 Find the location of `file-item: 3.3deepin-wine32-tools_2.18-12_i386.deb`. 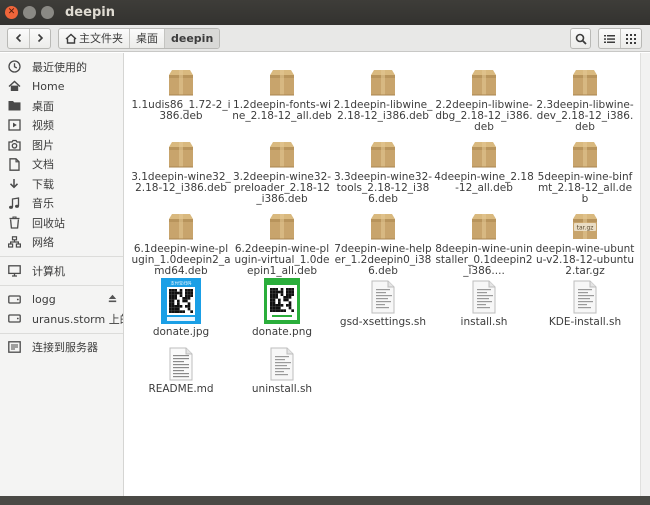

file-item: 3.3deepin-wine32-tools_2.18-12_i386.deb is located at coordinates (383, 170).